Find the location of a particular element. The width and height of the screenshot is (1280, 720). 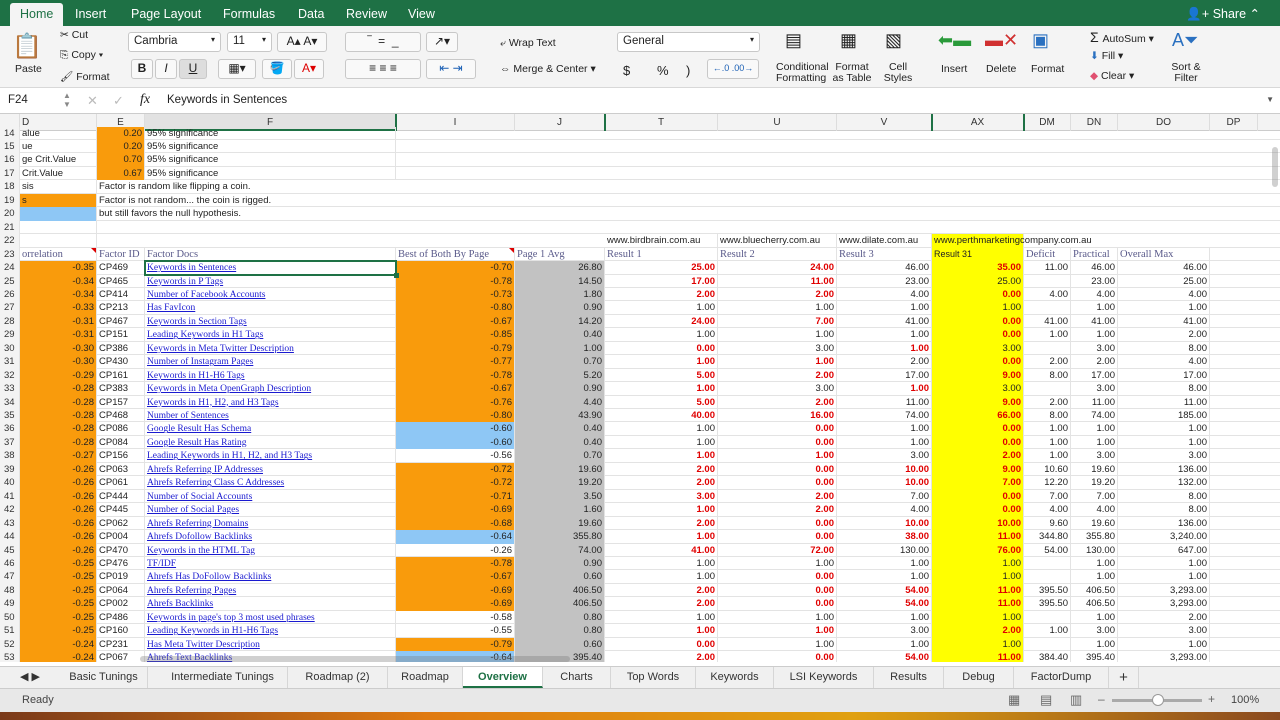

row-header: 51 is located at coordinates (10, 631).